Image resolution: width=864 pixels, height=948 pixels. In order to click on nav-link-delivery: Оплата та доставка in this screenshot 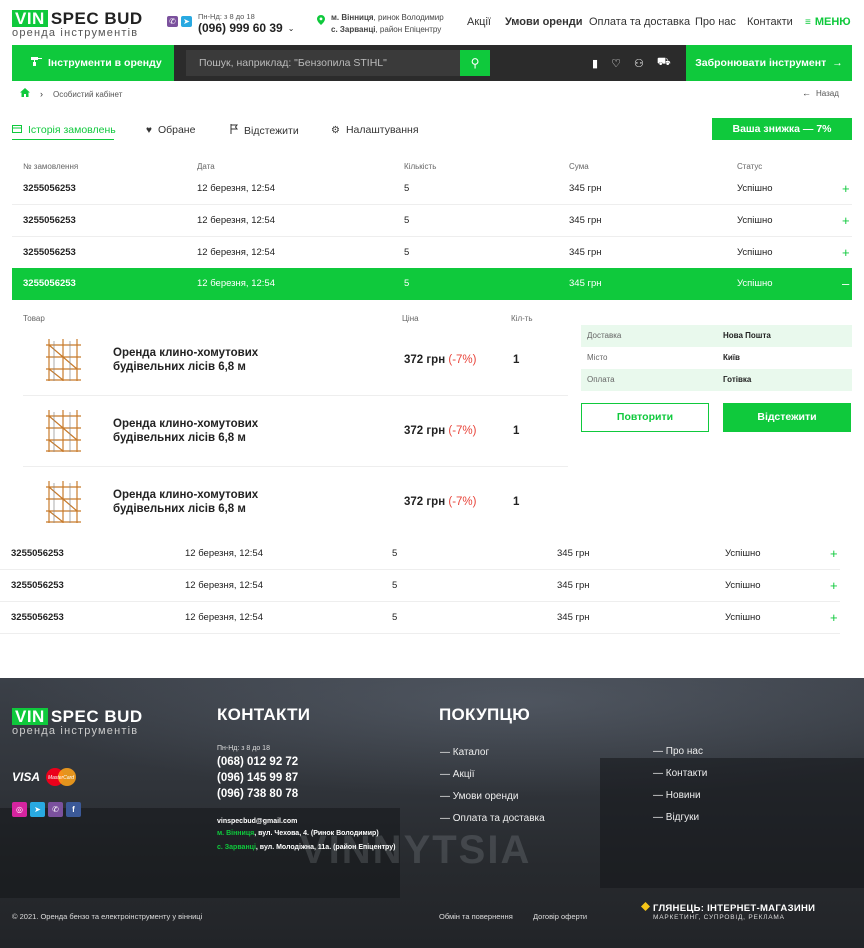, I will do `click(639, 22)`.